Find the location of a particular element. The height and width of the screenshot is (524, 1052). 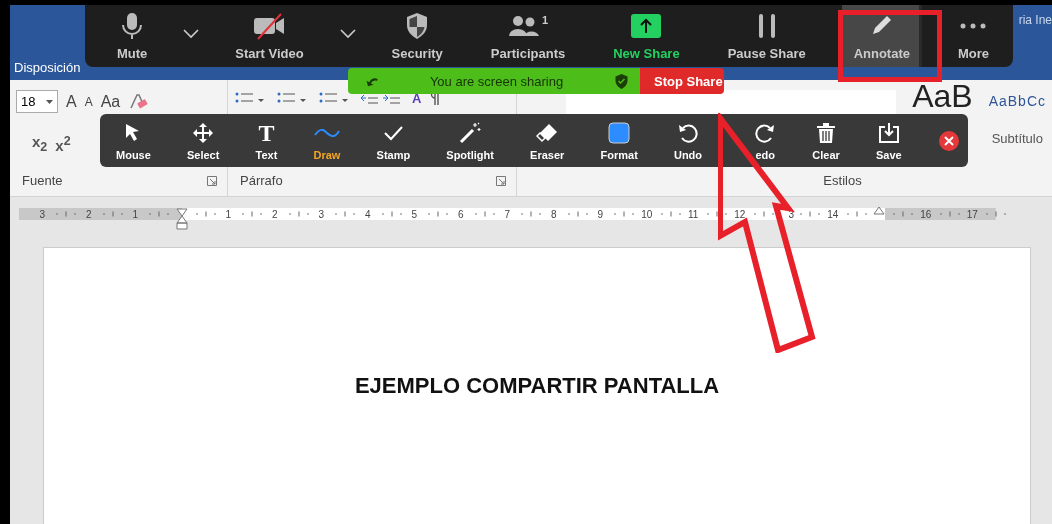

ruler-number: 17 is located at coordinates (972, 214).